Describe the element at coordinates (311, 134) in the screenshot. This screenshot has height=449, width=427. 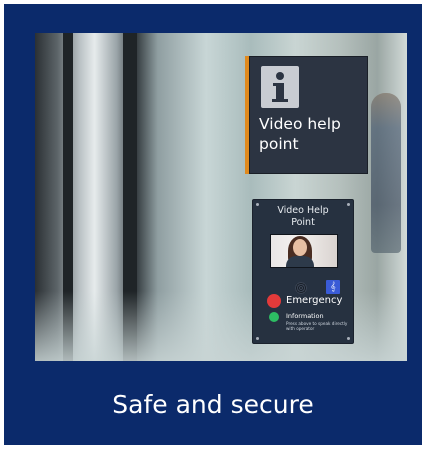
I see `sign-label: Video help point` at that location.